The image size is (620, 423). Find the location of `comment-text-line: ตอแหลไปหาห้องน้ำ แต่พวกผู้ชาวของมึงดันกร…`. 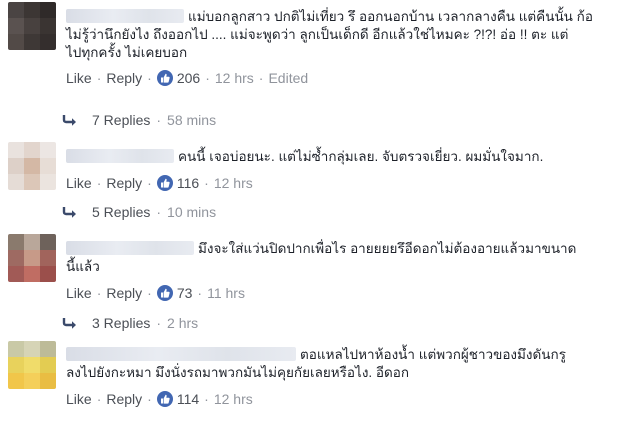

comment-text-line: ตอแหลไปหาห้องน้ำ แต่พวกผู้ชาวของมึงดันกร… is located at coordinates (339, 355).